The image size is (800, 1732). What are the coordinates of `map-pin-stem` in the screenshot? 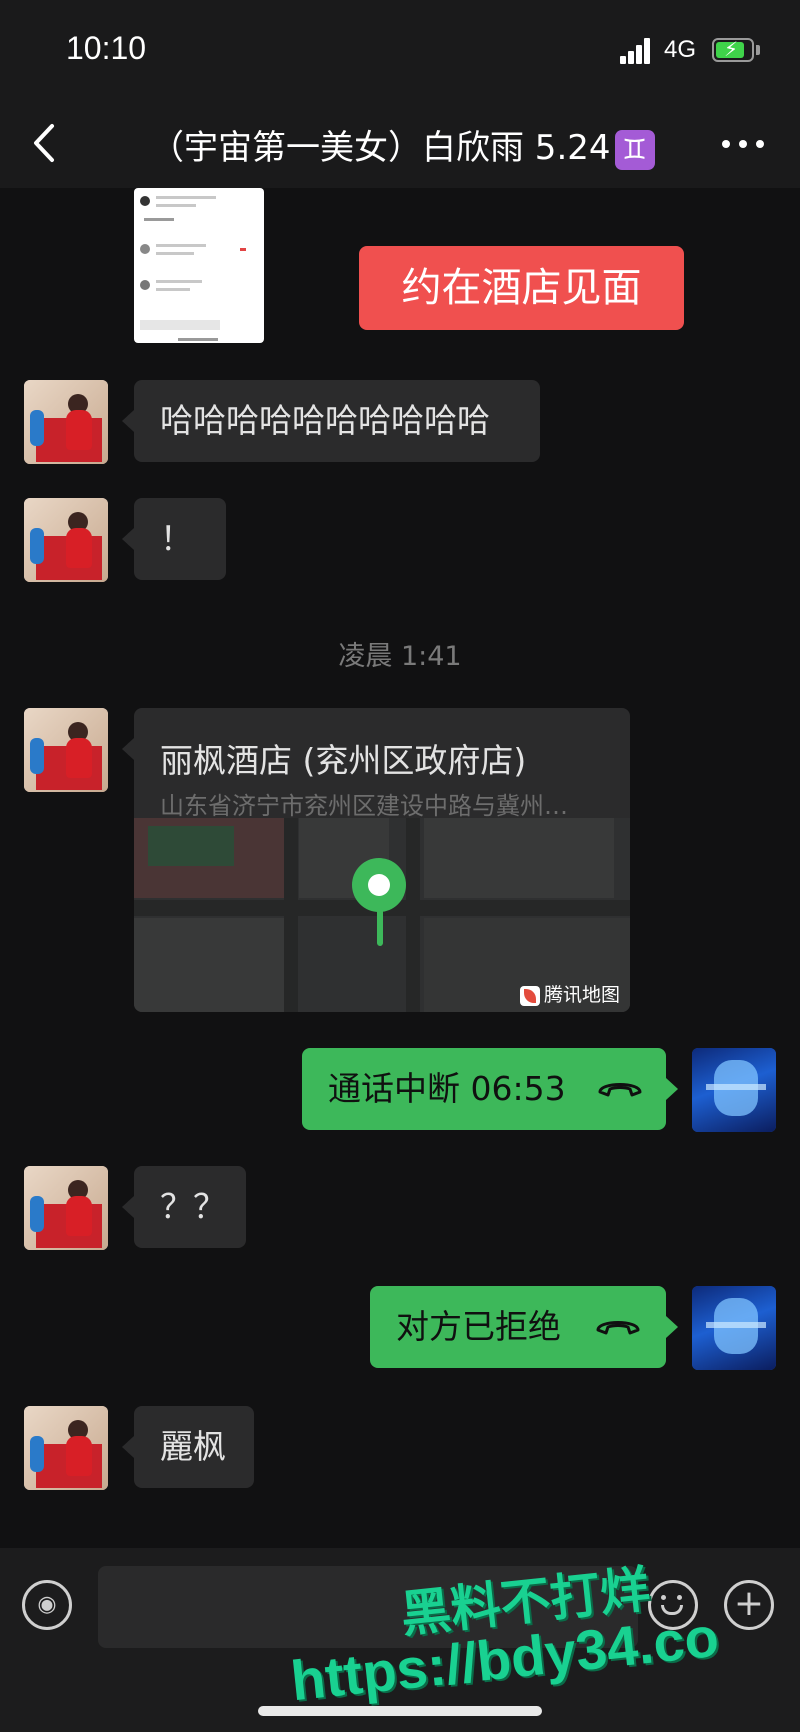 It's located at (380, 927).